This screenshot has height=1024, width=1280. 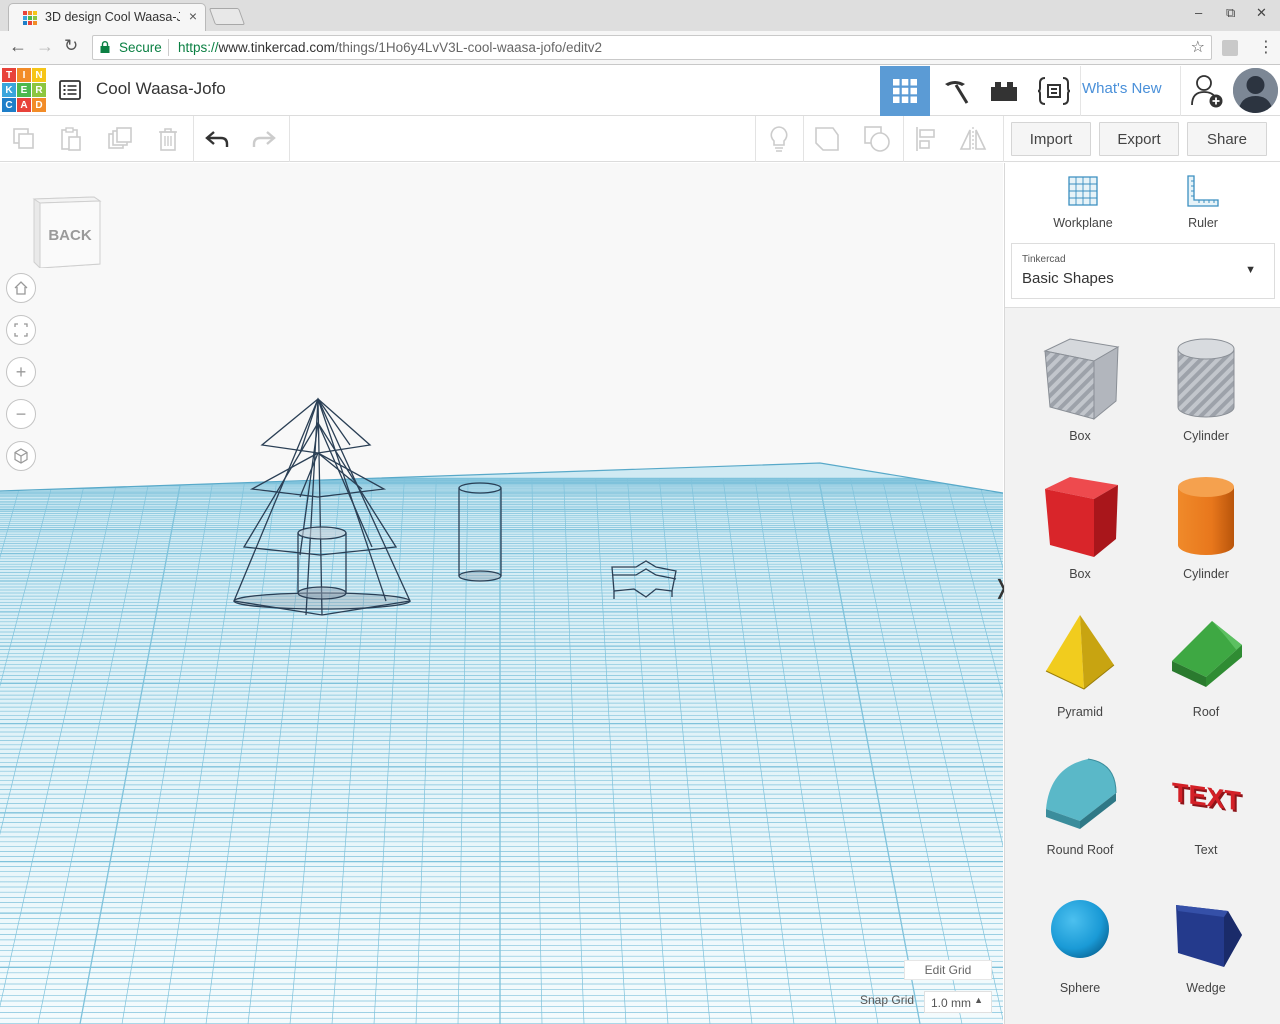 I want to click on fit-view-button, so click(x=21, y=330).